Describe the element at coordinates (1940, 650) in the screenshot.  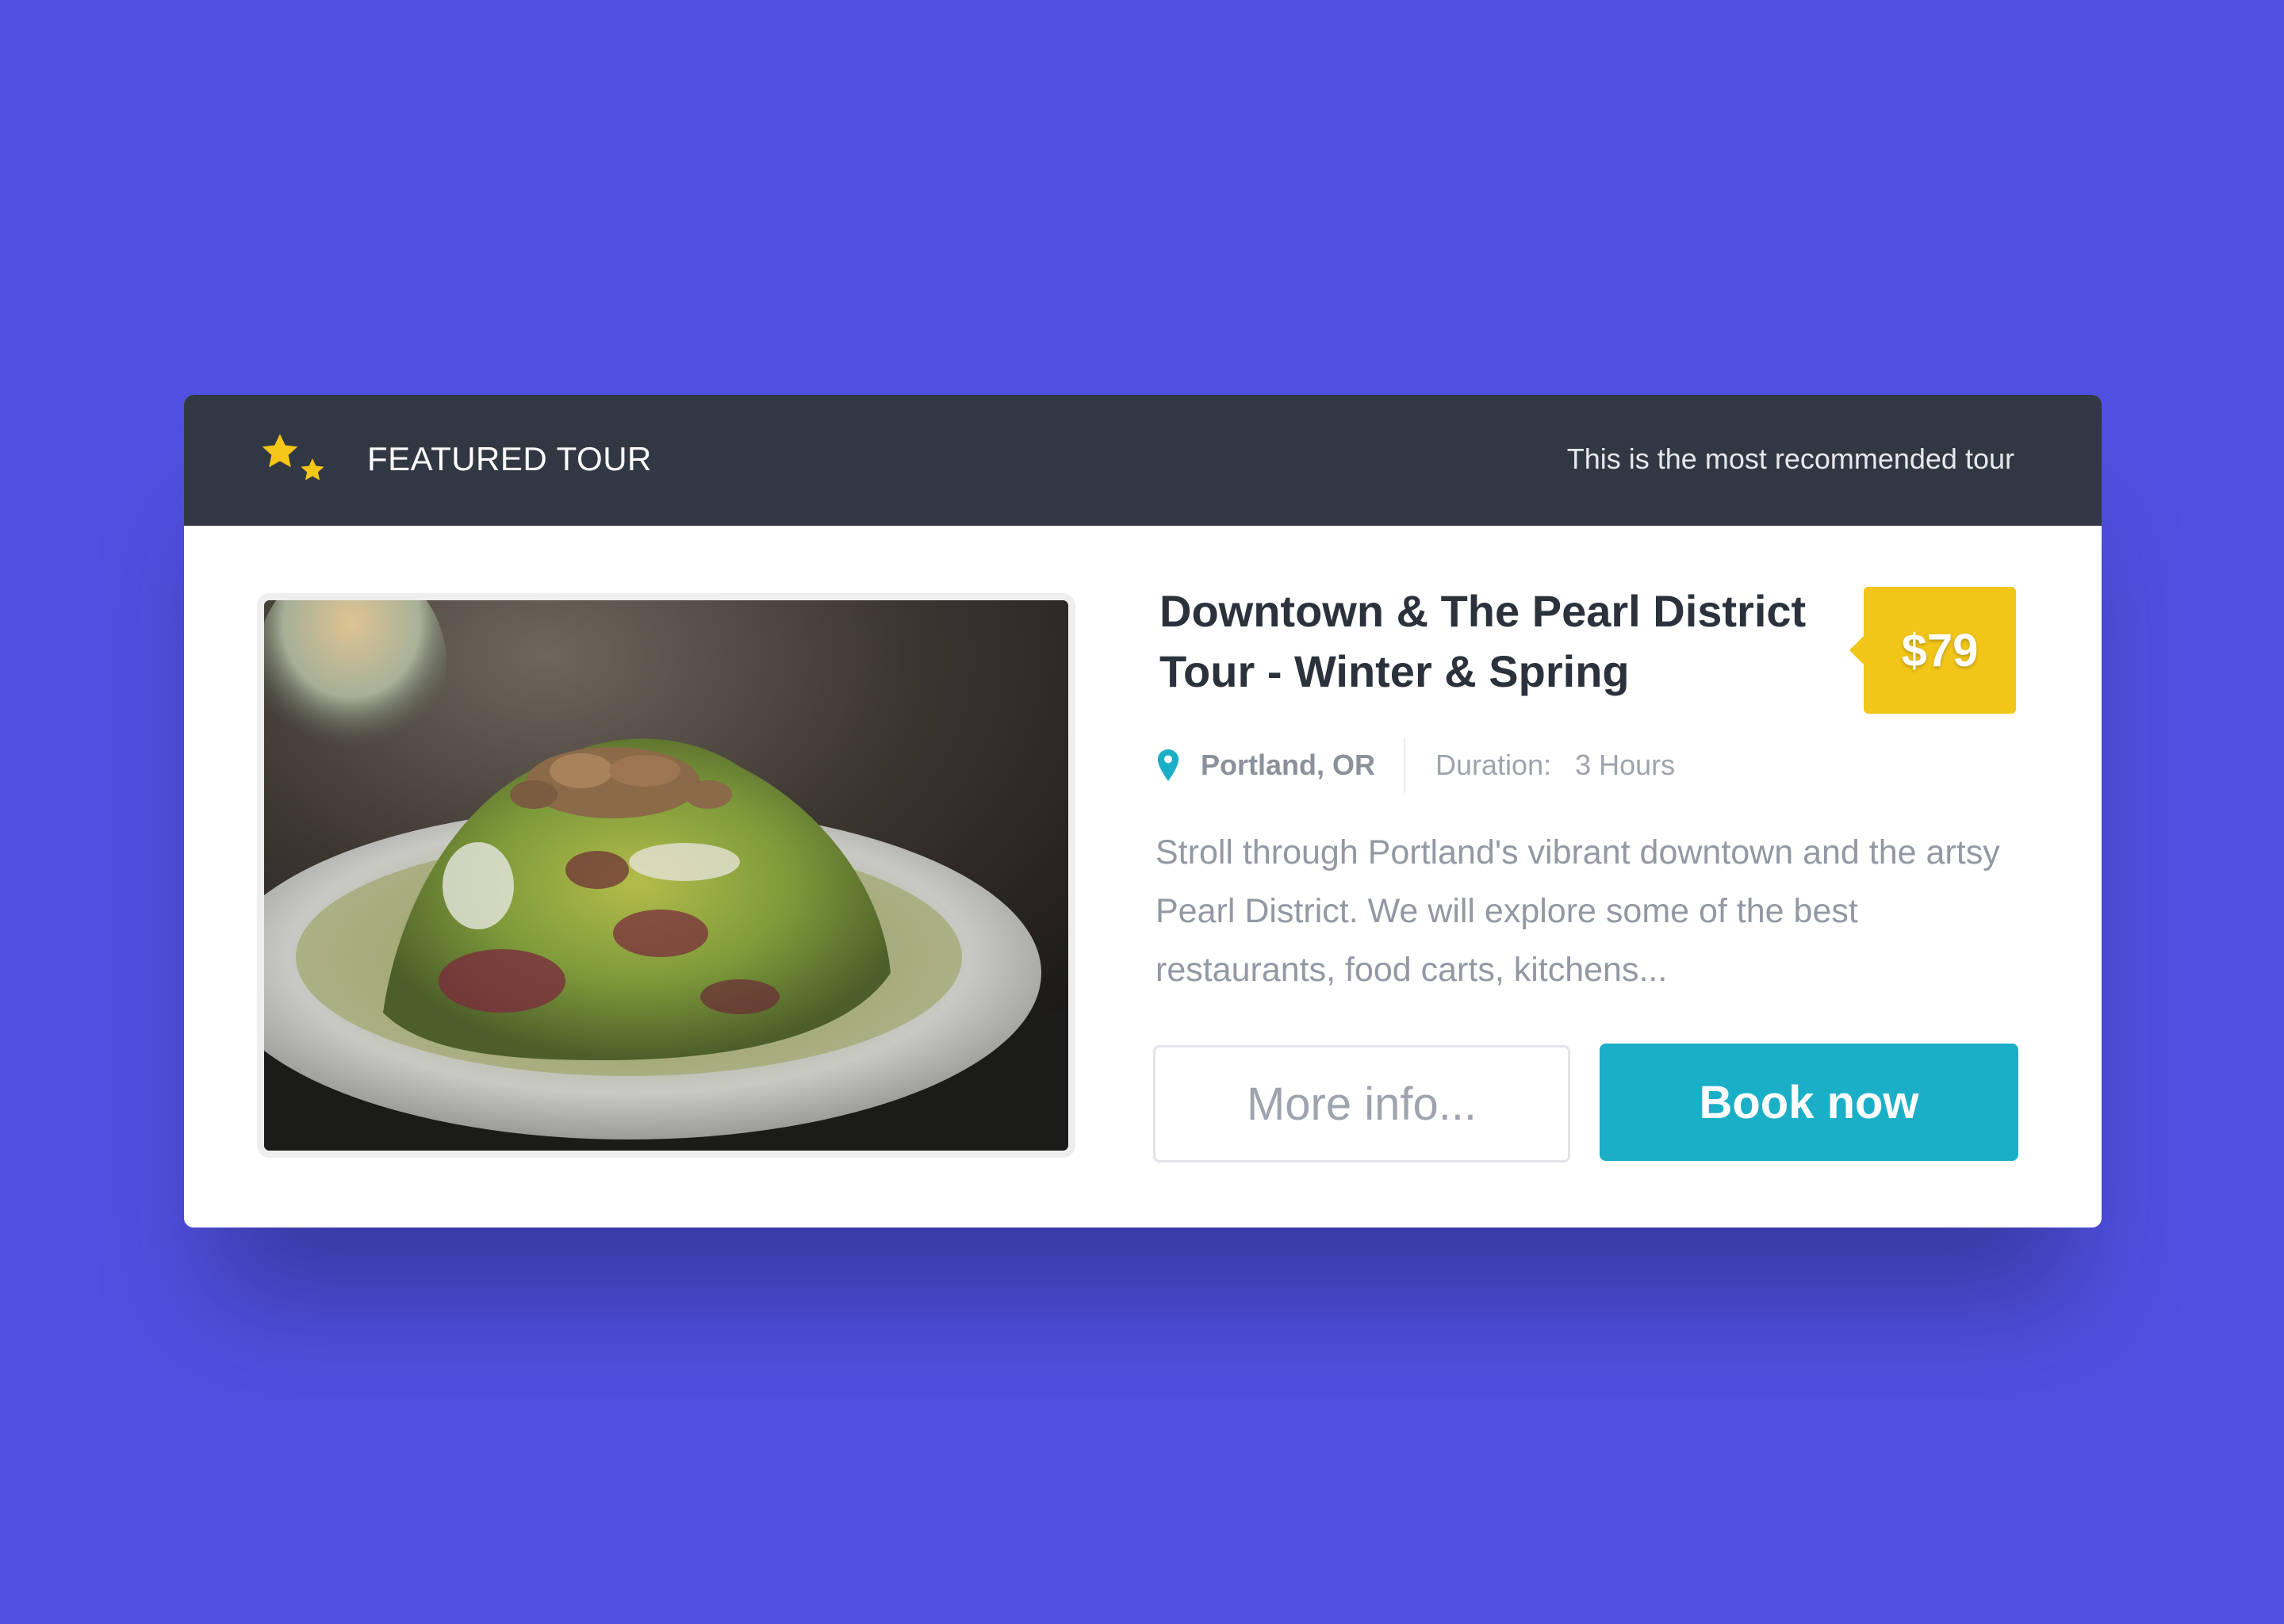
I see `price-value: $79` at that location.